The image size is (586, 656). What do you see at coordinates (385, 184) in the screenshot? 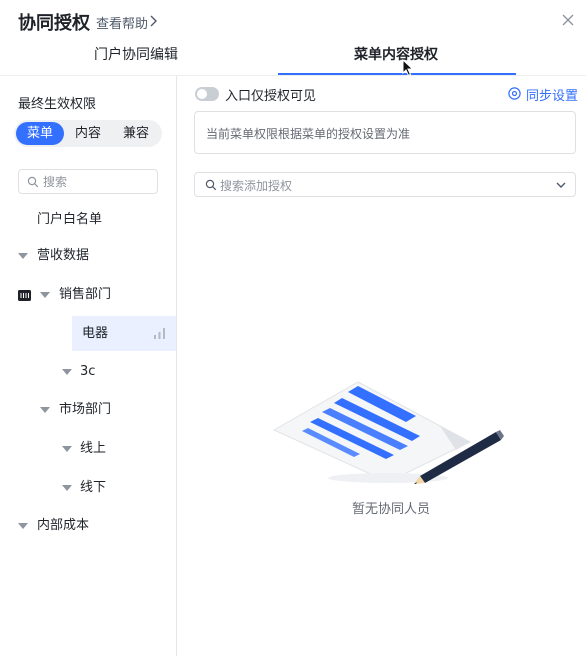
I see `add-auth-search-select: 搜索添加授权` at bounding box center [385, 184].